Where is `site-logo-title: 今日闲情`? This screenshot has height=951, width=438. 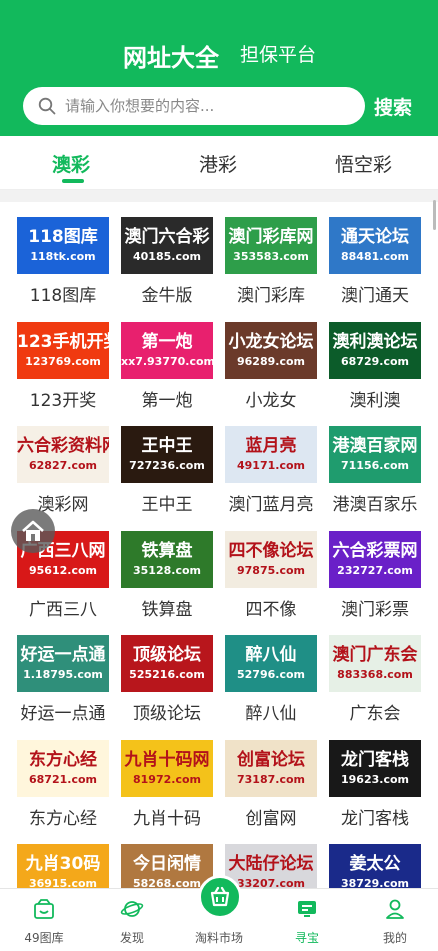
site-logo-title: 今日闲情 is located at coordinates (167, 864).